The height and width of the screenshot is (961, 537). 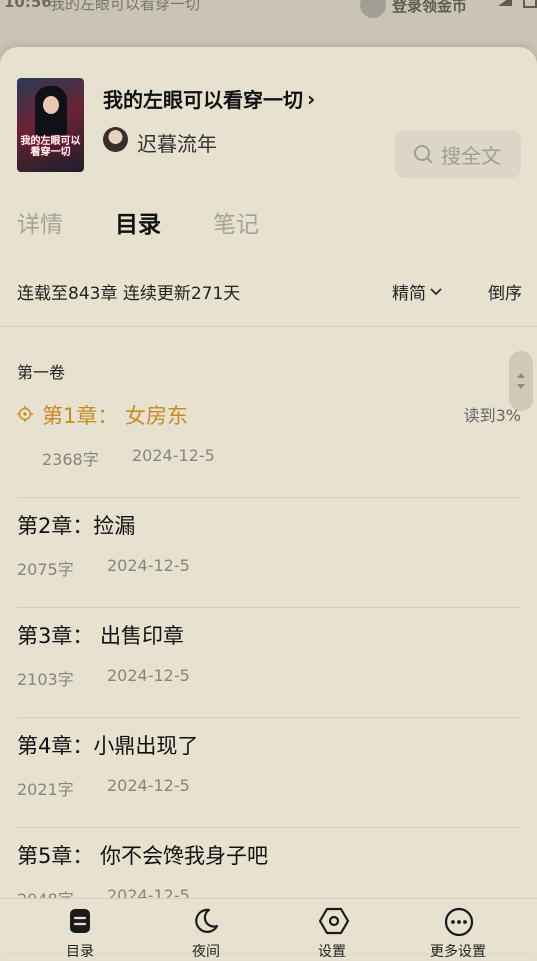 What do you see at coordinates (50, 125) in the screenshot?
I see `book-cover: 我的左眼可以看穿一切` at bounding box center [50, 125].